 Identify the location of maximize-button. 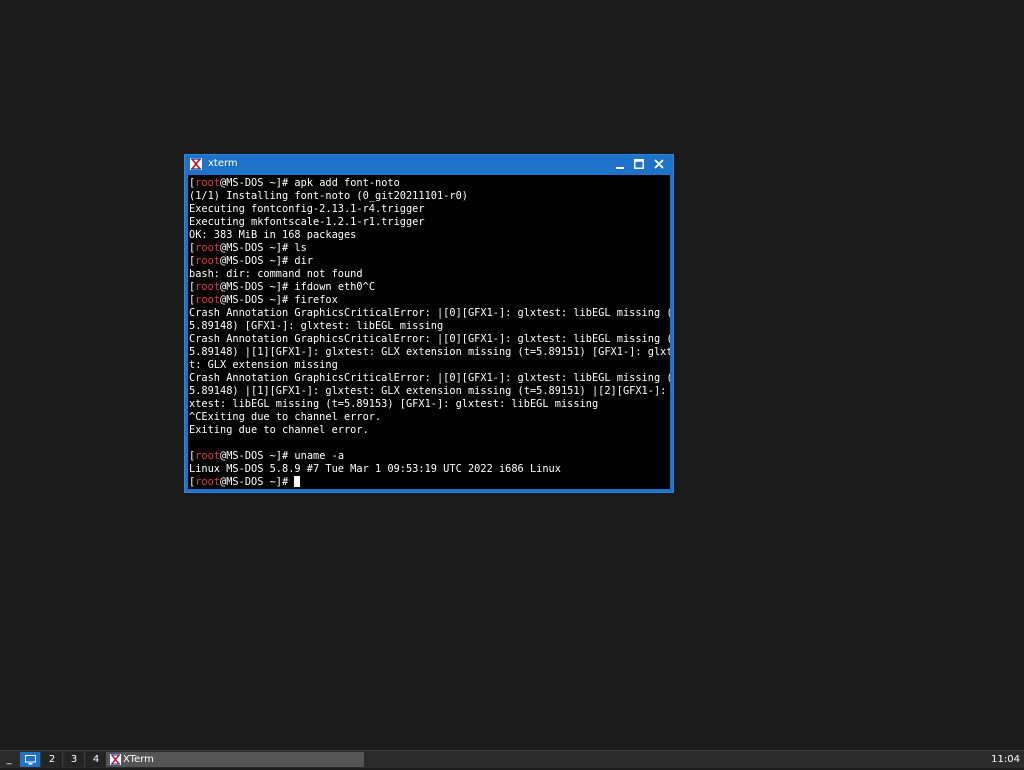
(639, 164).